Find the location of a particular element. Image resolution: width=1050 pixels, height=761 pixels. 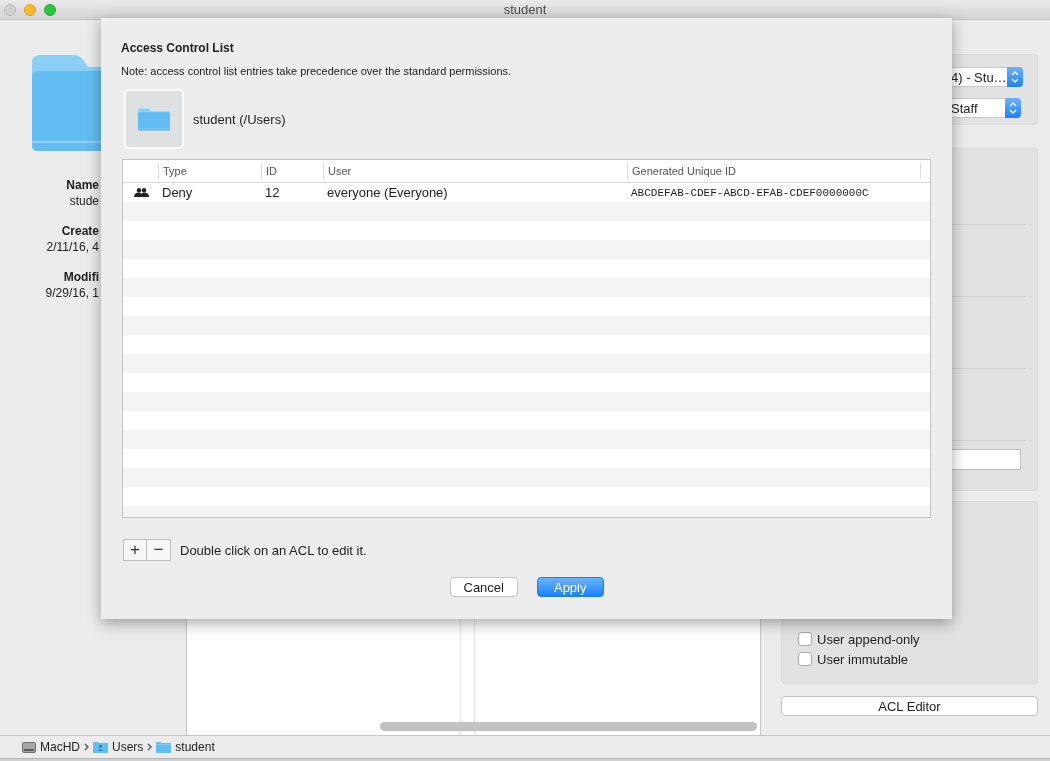

table-cell-text: Deny is located at coordinates (177, 192).